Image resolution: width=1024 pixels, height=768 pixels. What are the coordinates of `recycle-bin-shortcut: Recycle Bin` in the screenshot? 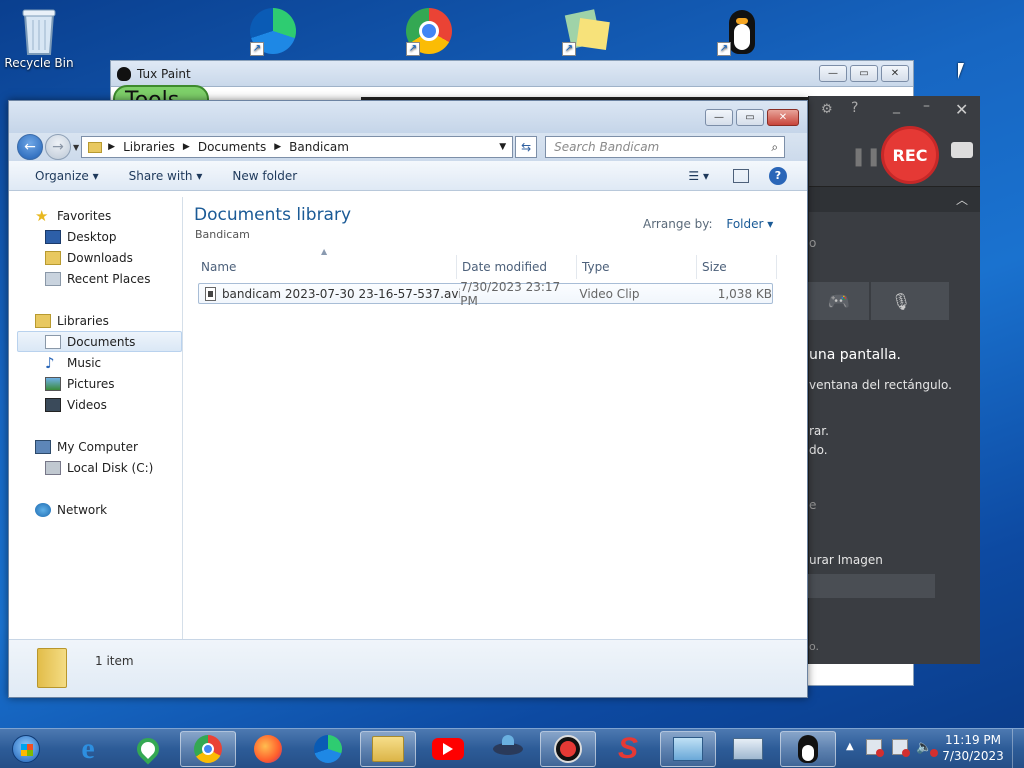 It's located at (39, 38).